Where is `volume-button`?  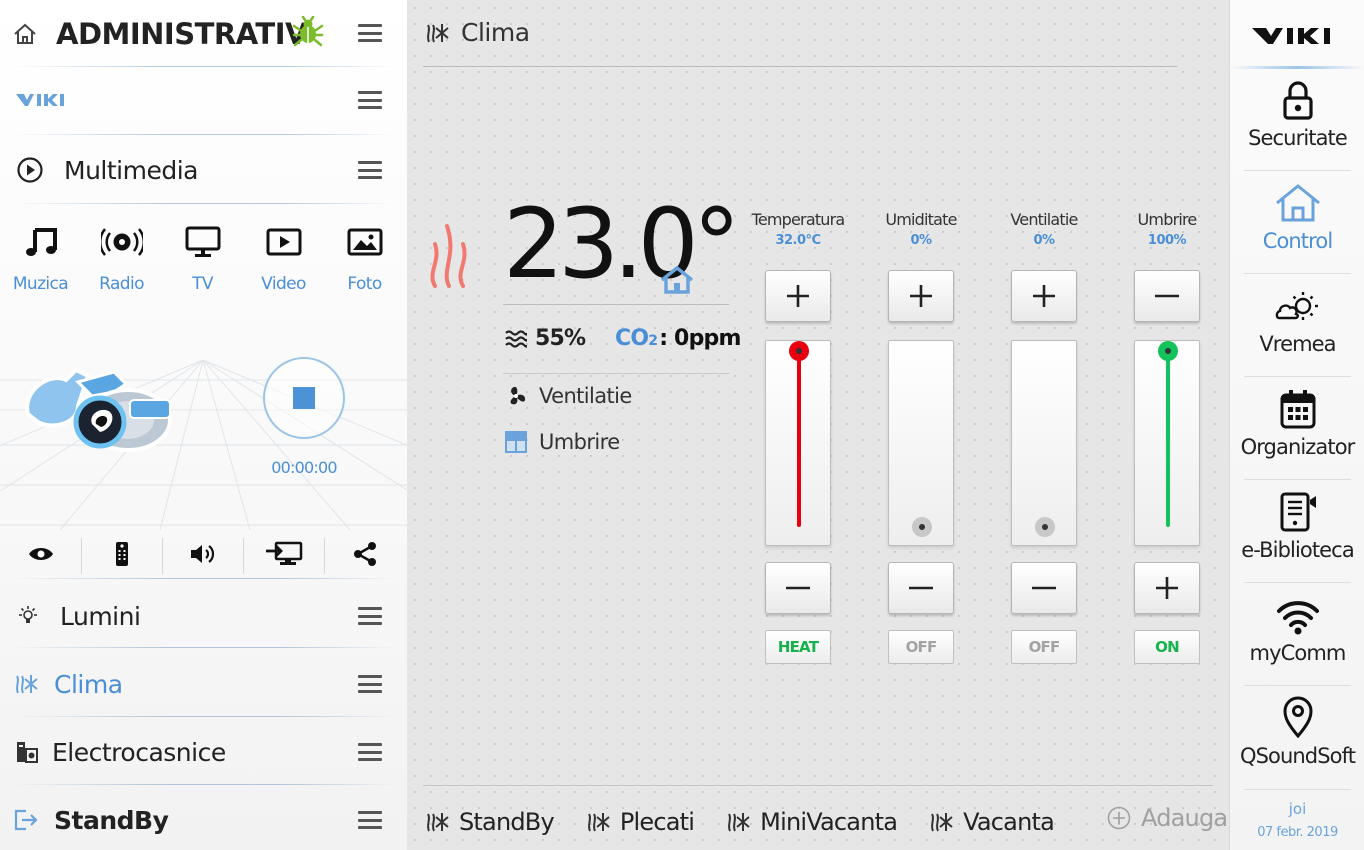 volume-button is located at coordinates (202, 554).